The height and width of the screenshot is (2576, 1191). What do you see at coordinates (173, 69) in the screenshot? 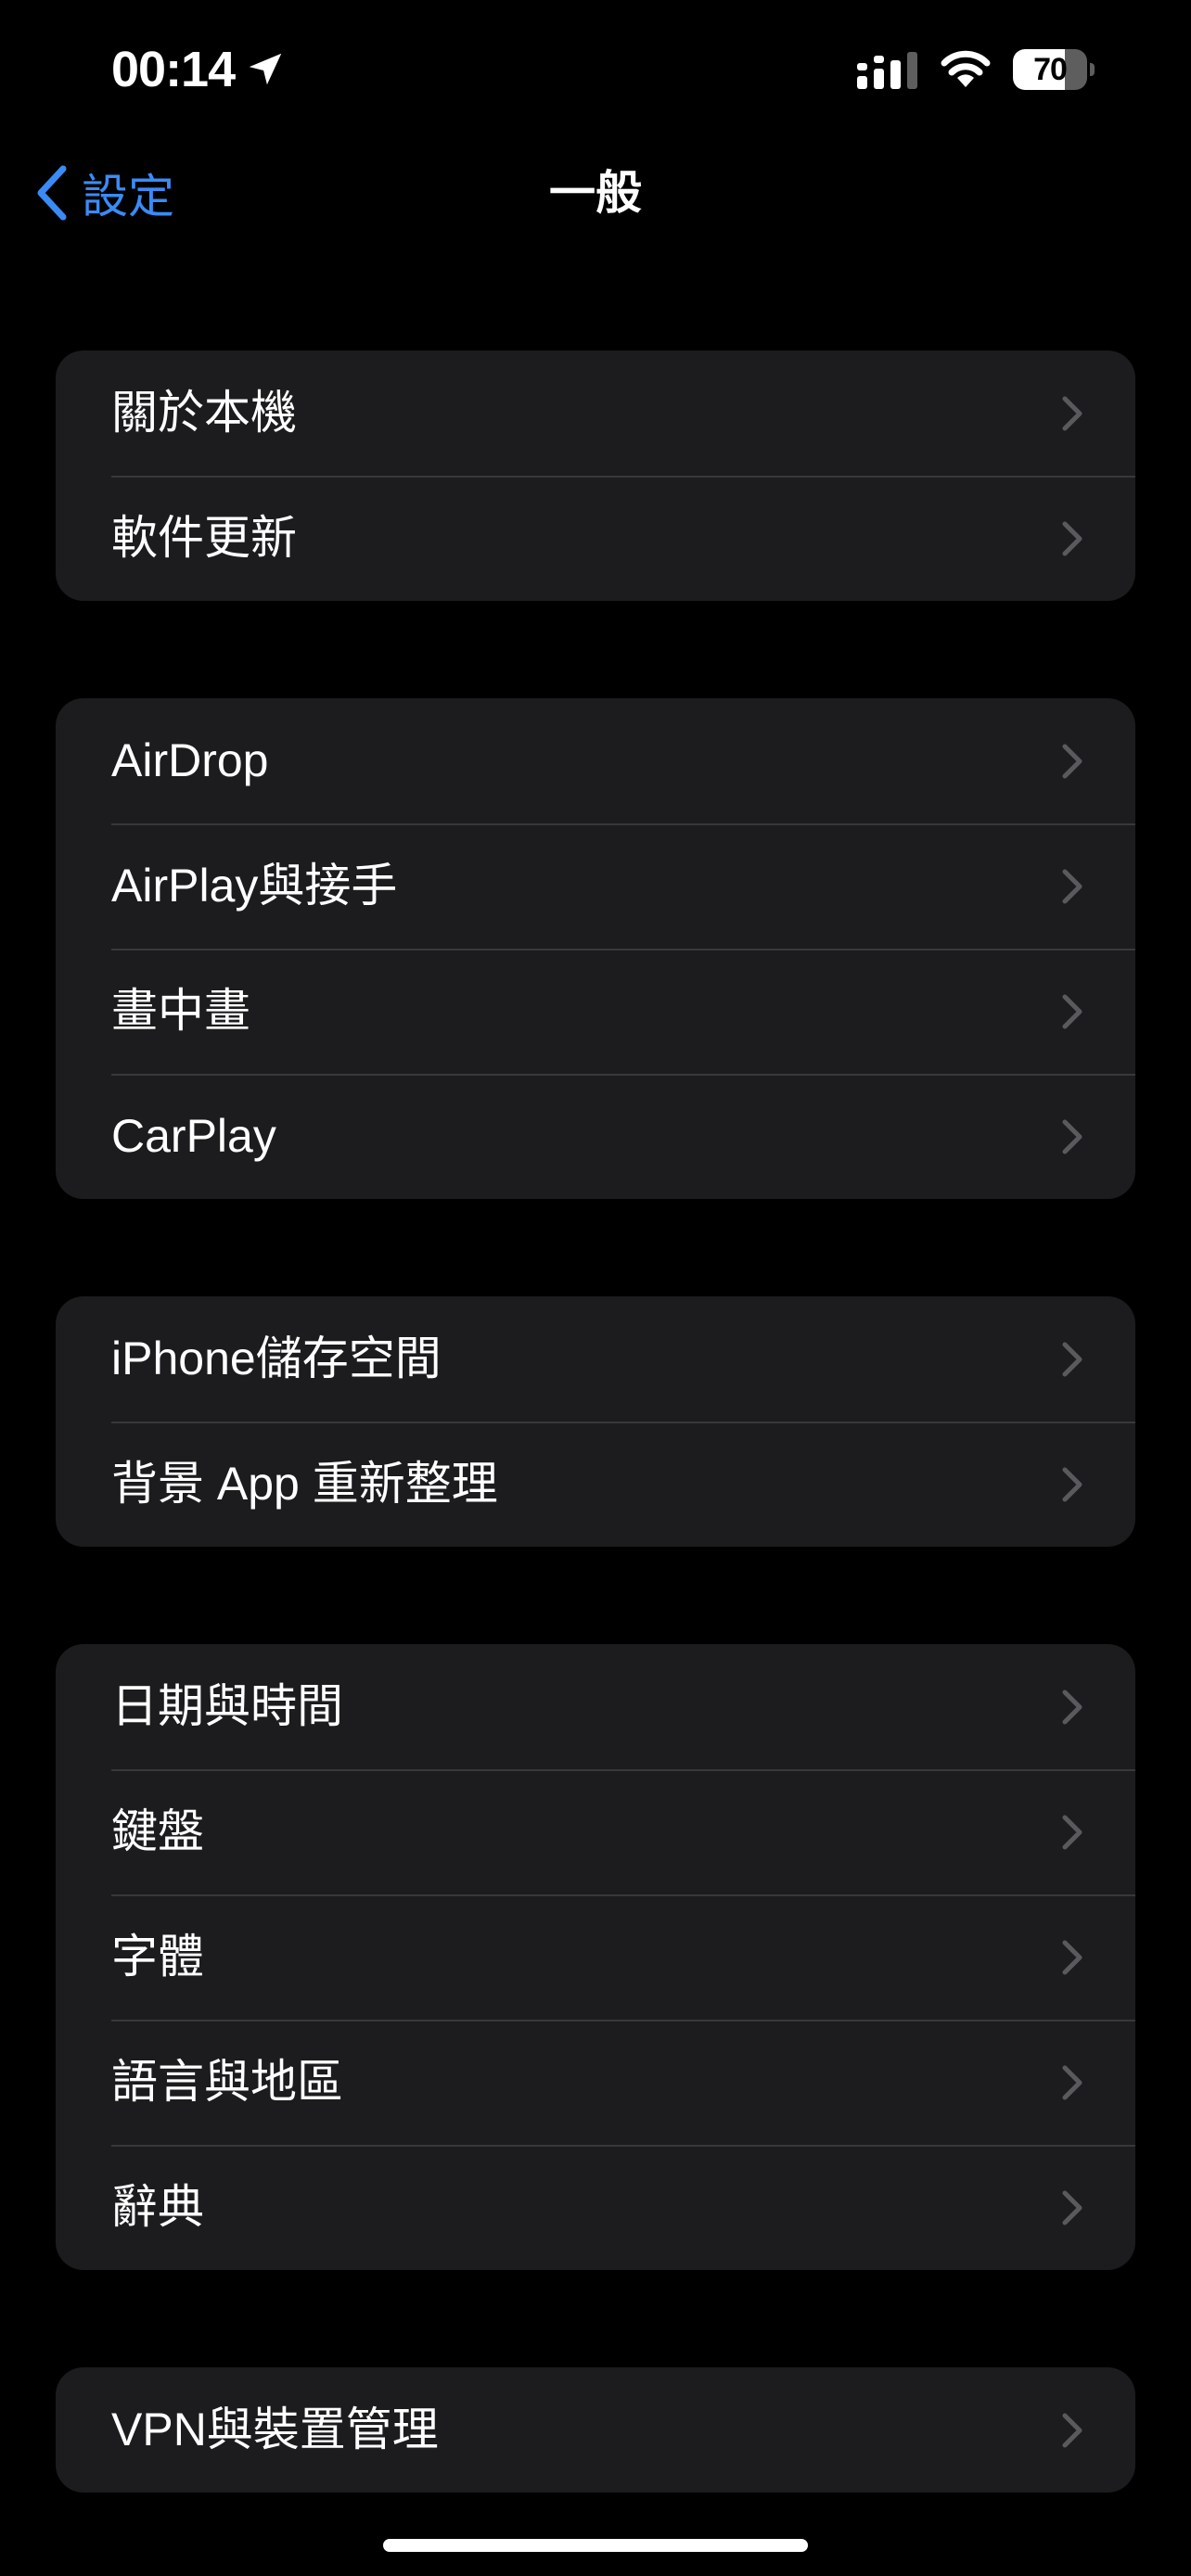
I see `status-time: 00:14` at bounding box center [173, 69].